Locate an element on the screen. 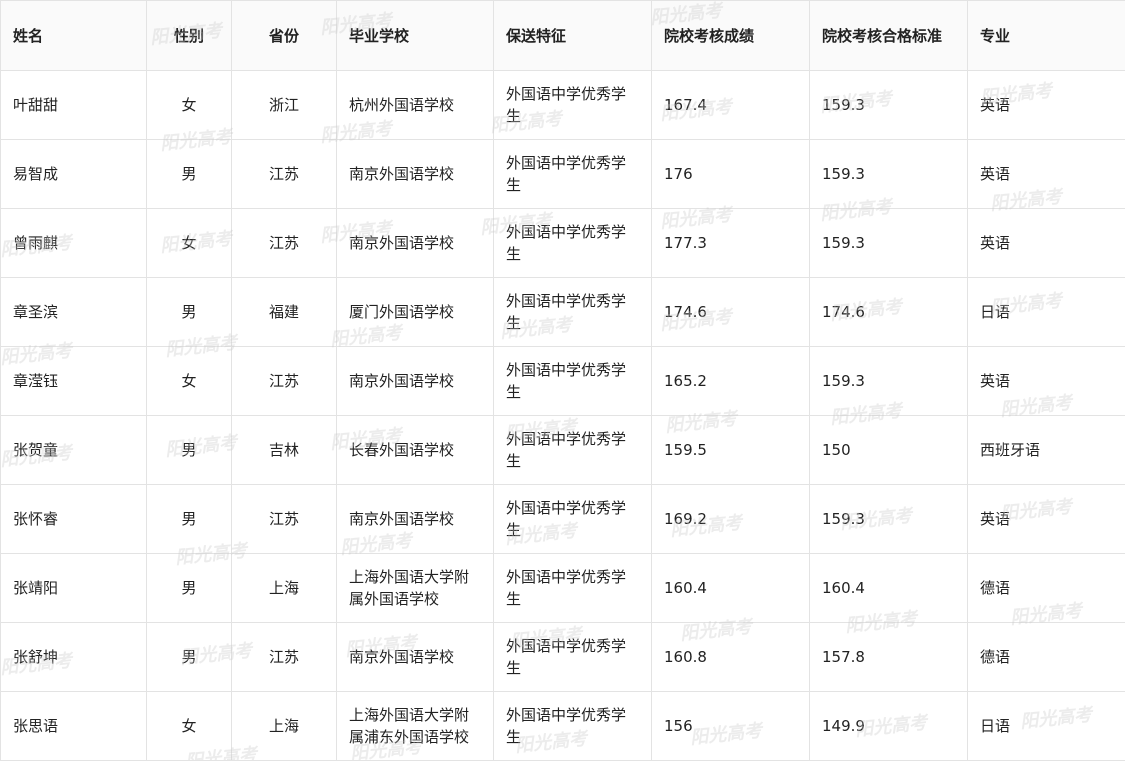 The image size is (1125, 761). cell-province: 吉林 is located at coordinates (284, 450).